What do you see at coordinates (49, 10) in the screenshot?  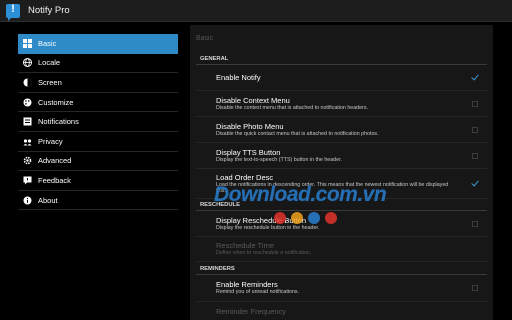 I see `app-title: Notify Pro` at bounding box center [49, 10].